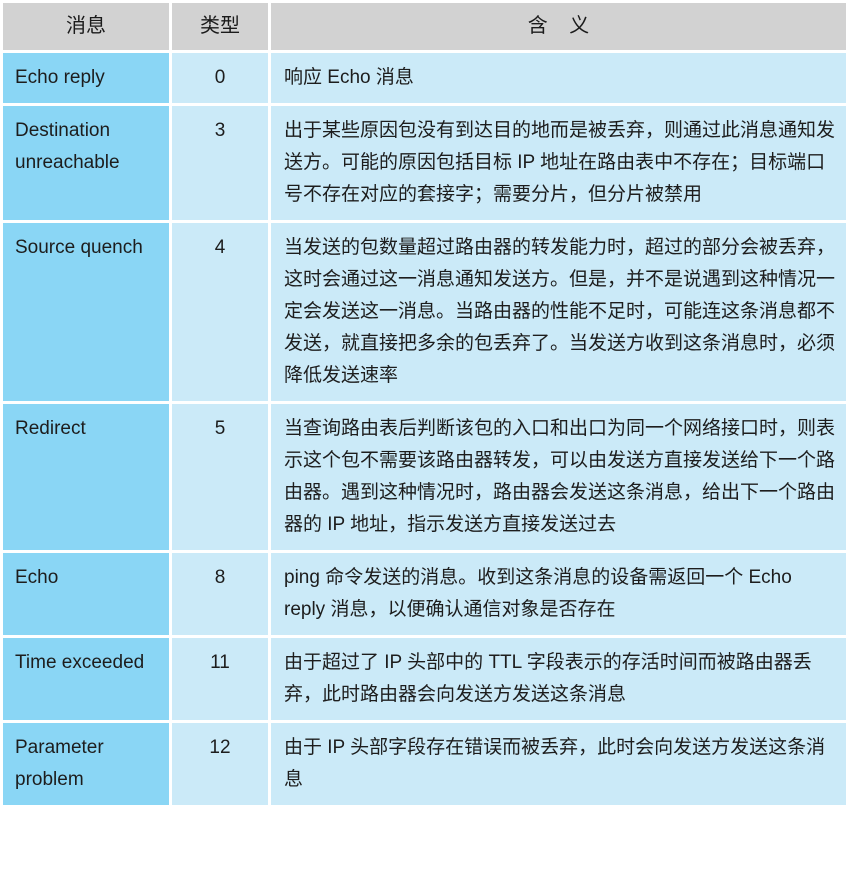 The height and width of the screenshot is (880, 846). I want to click on cell-message: Source quench, so click(86, 312).